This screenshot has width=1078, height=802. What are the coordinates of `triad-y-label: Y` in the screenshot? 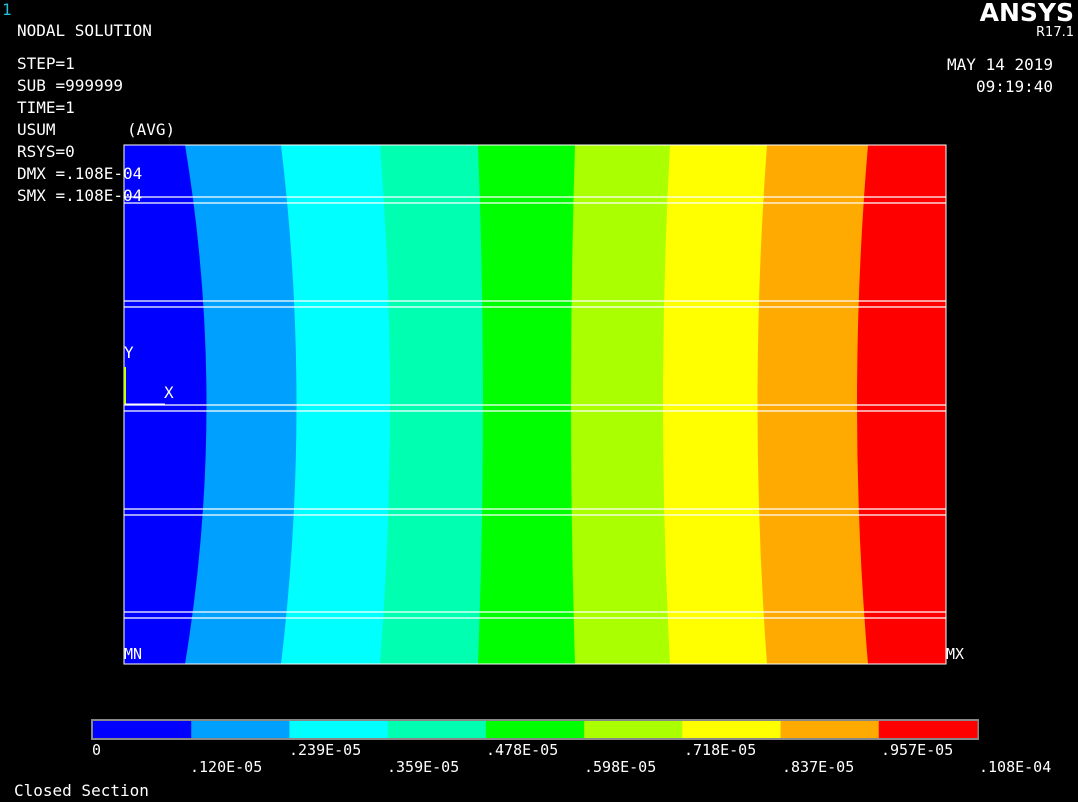 It's located at (129, 352).